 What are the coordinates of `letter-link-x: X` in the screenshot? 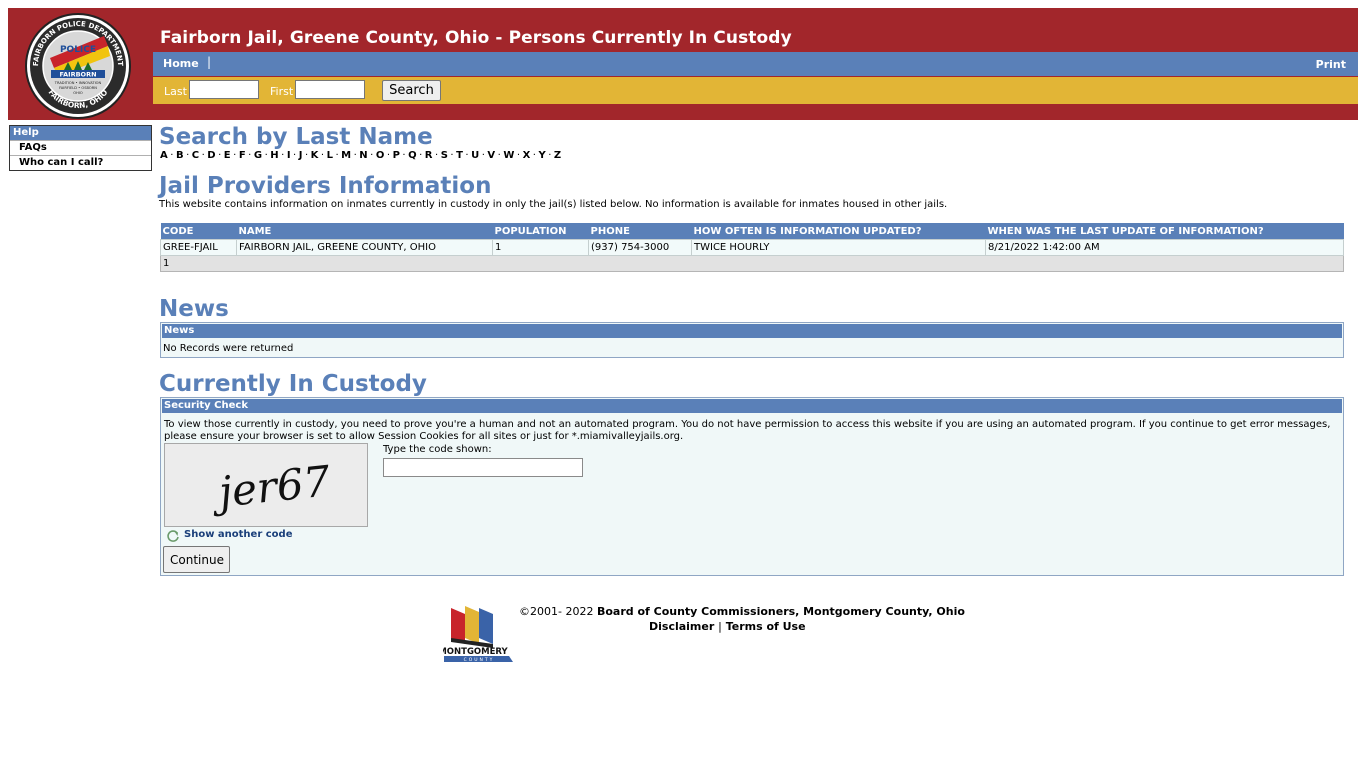 It's located at (527, 155).